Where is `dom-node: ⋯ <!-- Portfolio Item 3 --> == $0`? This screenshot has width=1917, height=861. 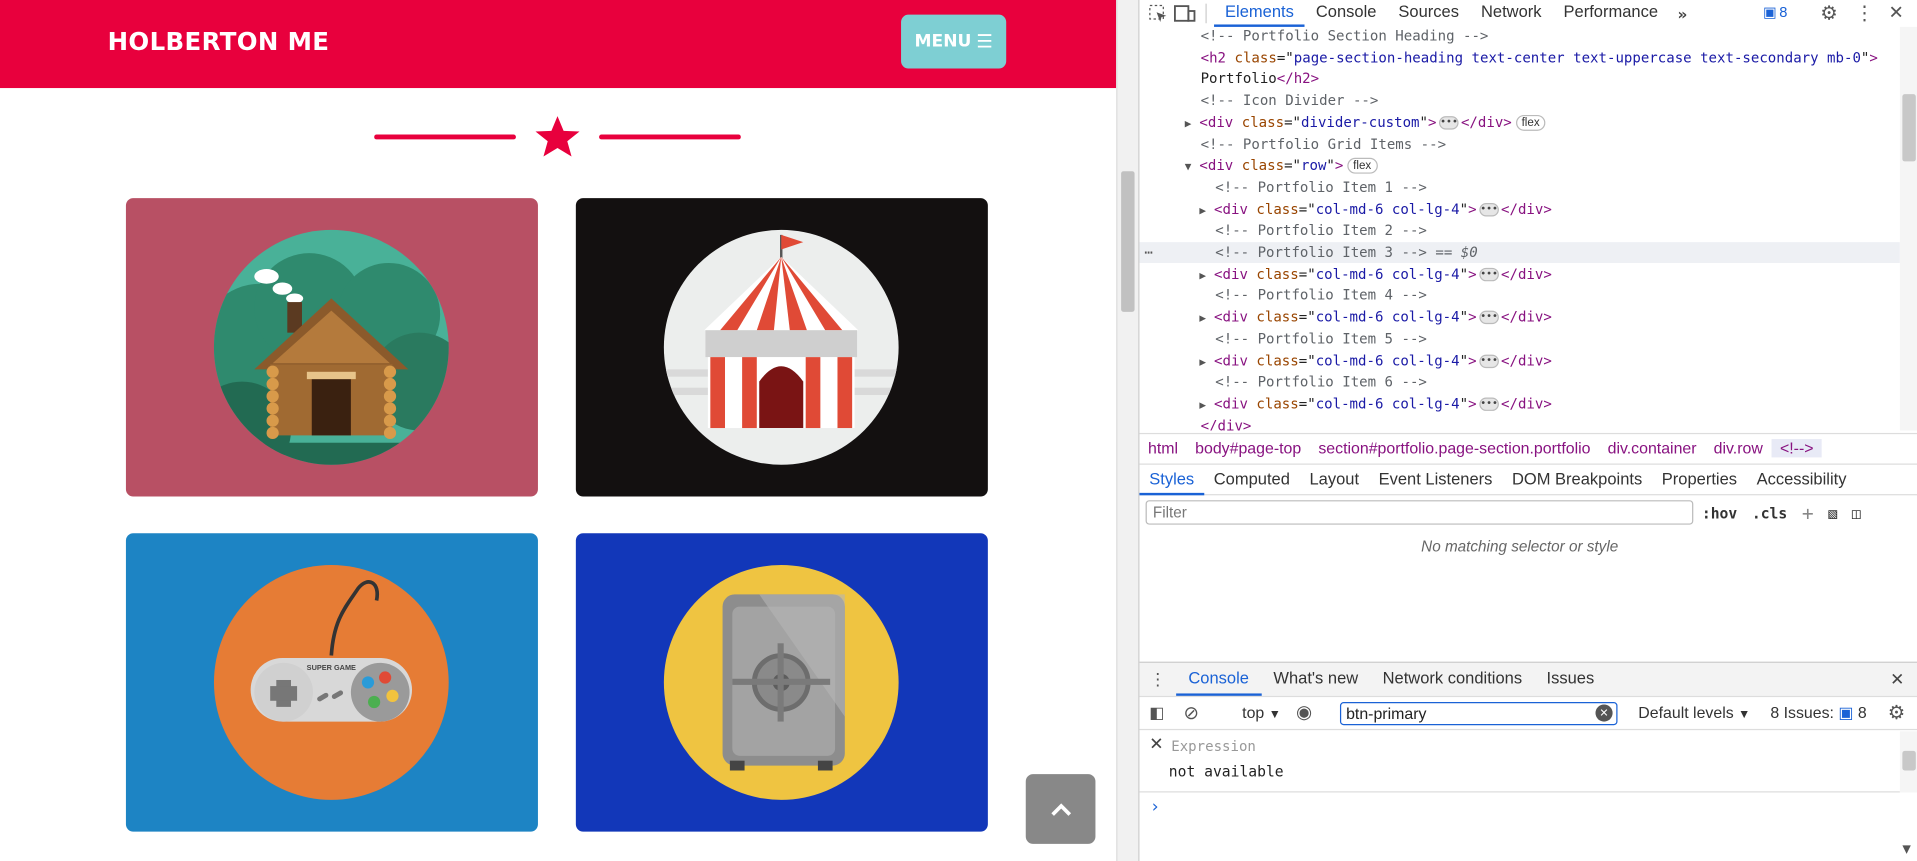 dom-node: ⋯ <!-- Portfolio Item 3 --> == $0 is located at coordinates (1519, 252).